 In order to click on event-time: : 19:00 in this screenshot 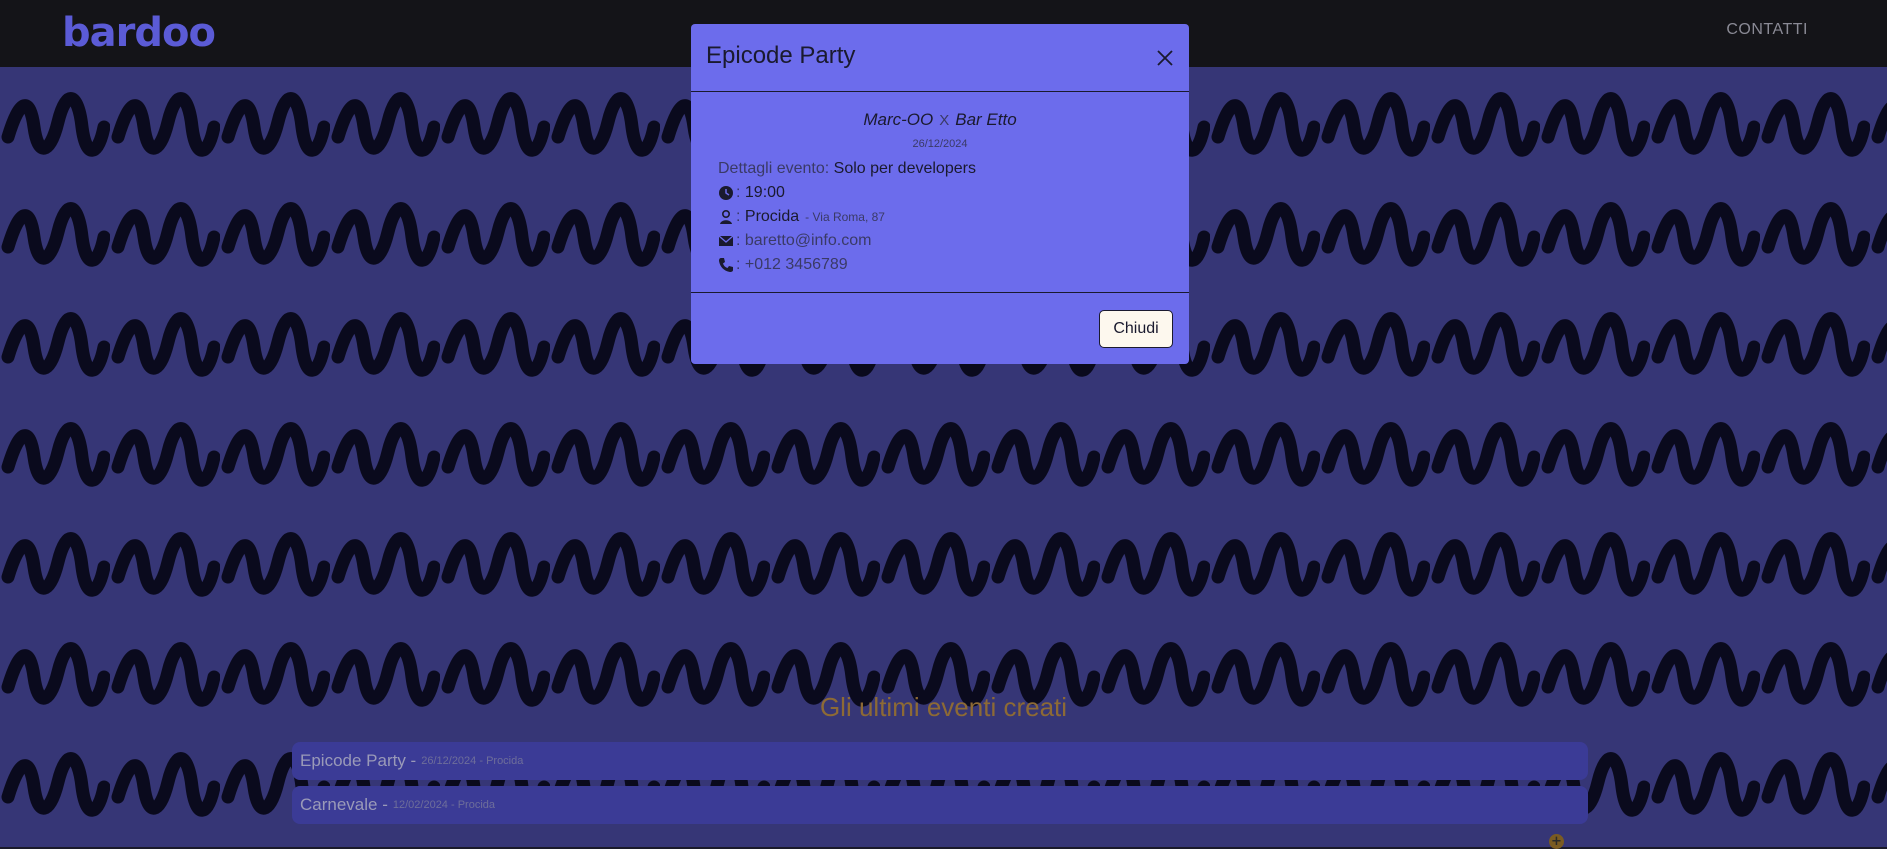, I will do `click(751, 193)`.